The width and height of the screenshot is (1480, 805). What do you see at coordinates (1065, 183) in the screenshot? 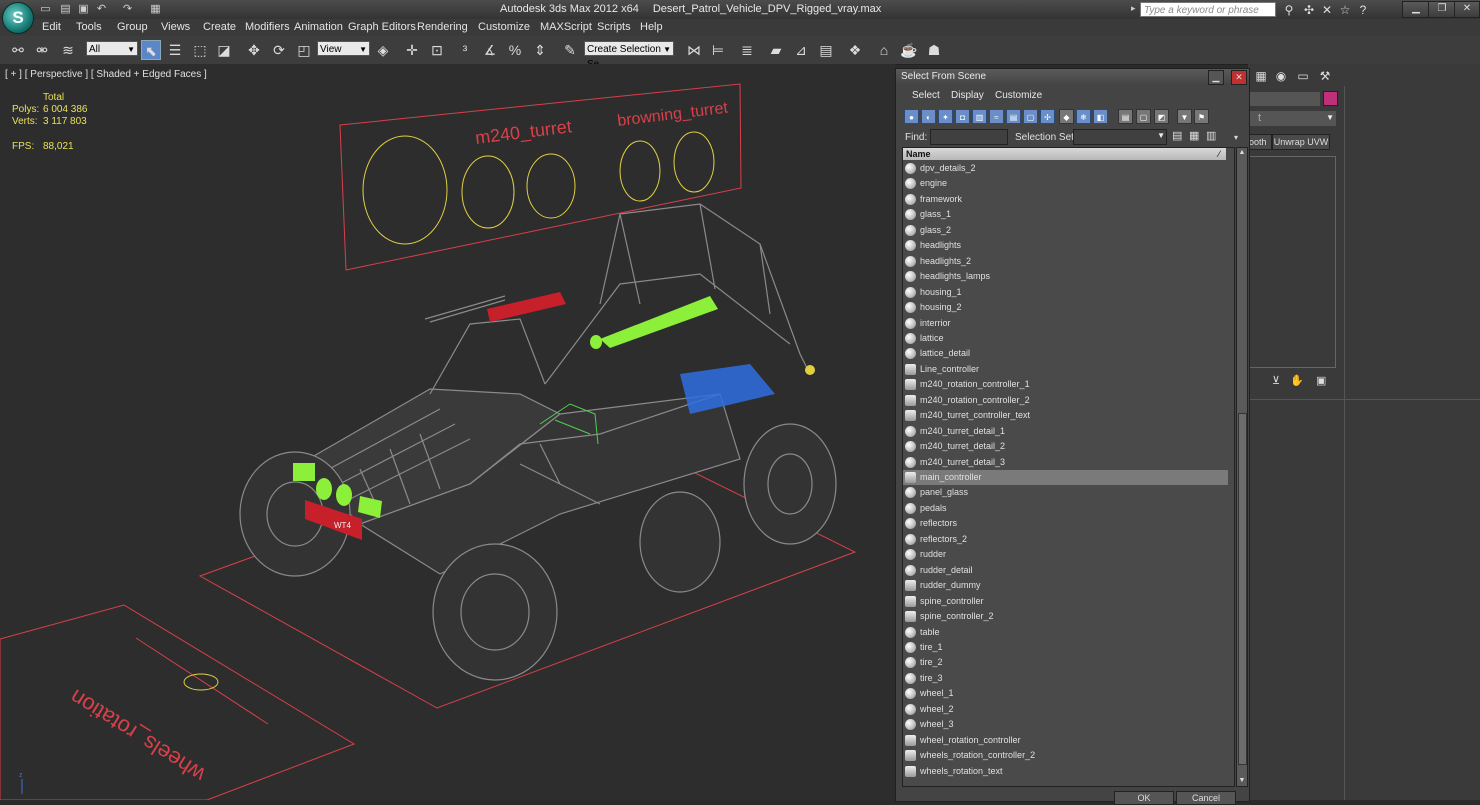
I see `list-item: engine` at bounding box center [1065, 183].